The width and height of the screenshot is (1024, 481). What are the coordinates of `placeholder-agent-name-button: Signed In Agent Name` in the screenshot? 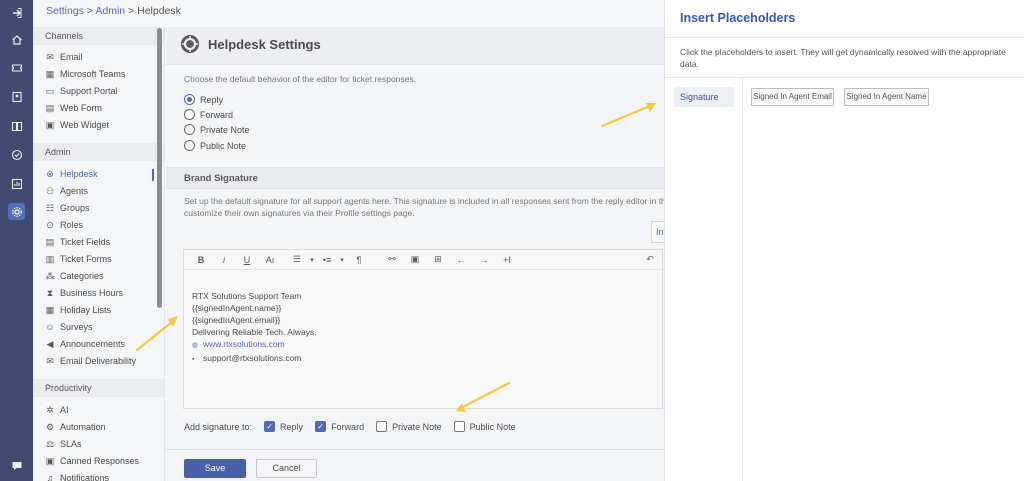 It's located at (886, 97).